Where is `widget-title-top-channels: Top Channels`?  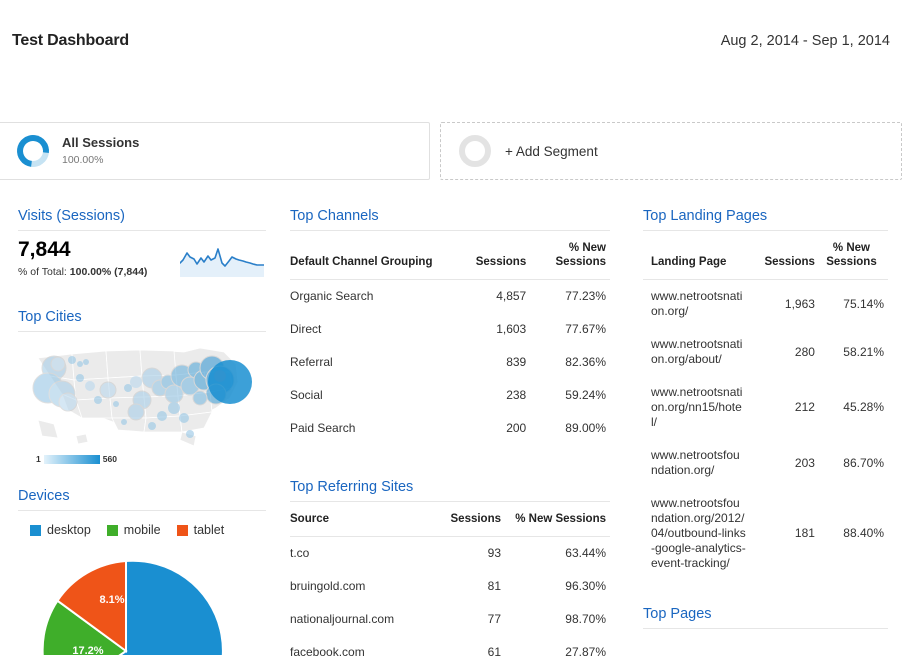 widget-title-top-channels: Top Channels is located at coordinates (450, 219).